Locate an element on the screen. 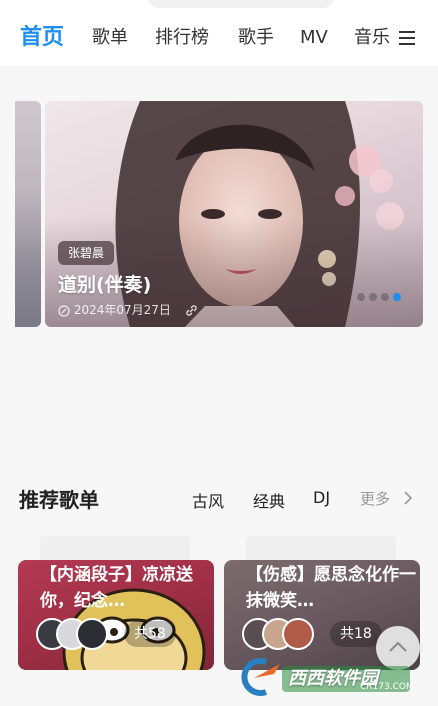  tab-home: 首页 is located at coordinates (42, 38).